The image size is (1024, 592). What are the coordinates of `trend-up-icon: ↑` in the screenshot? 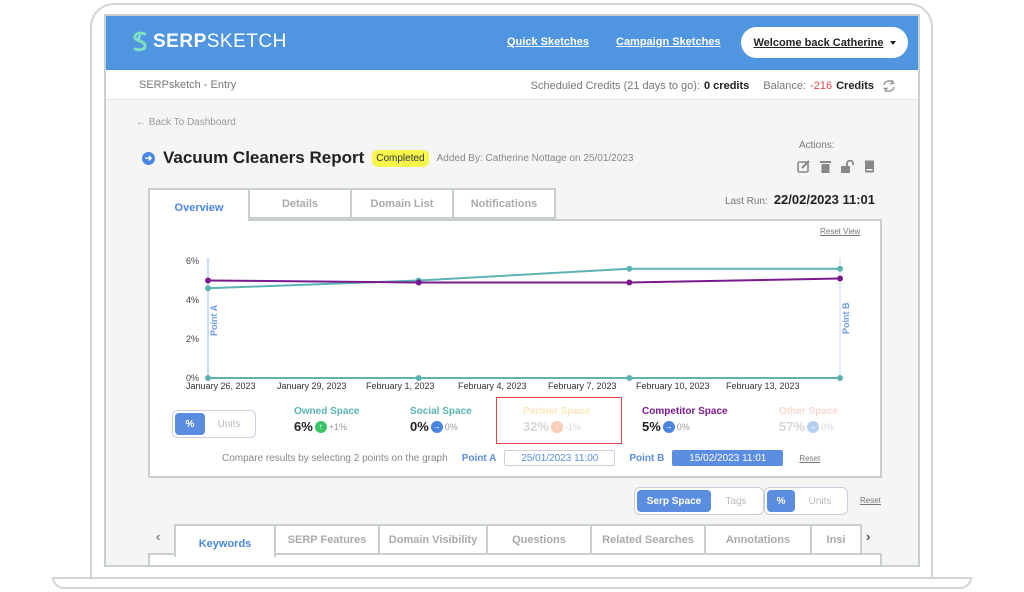 It's located at (320, 426).